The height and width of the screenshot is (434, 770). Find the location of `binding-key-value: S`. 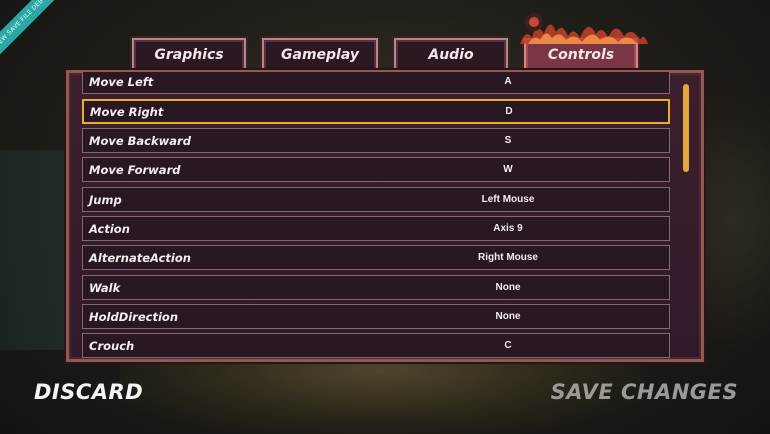

binding-key-value: S is located at coordinates (508, 140).